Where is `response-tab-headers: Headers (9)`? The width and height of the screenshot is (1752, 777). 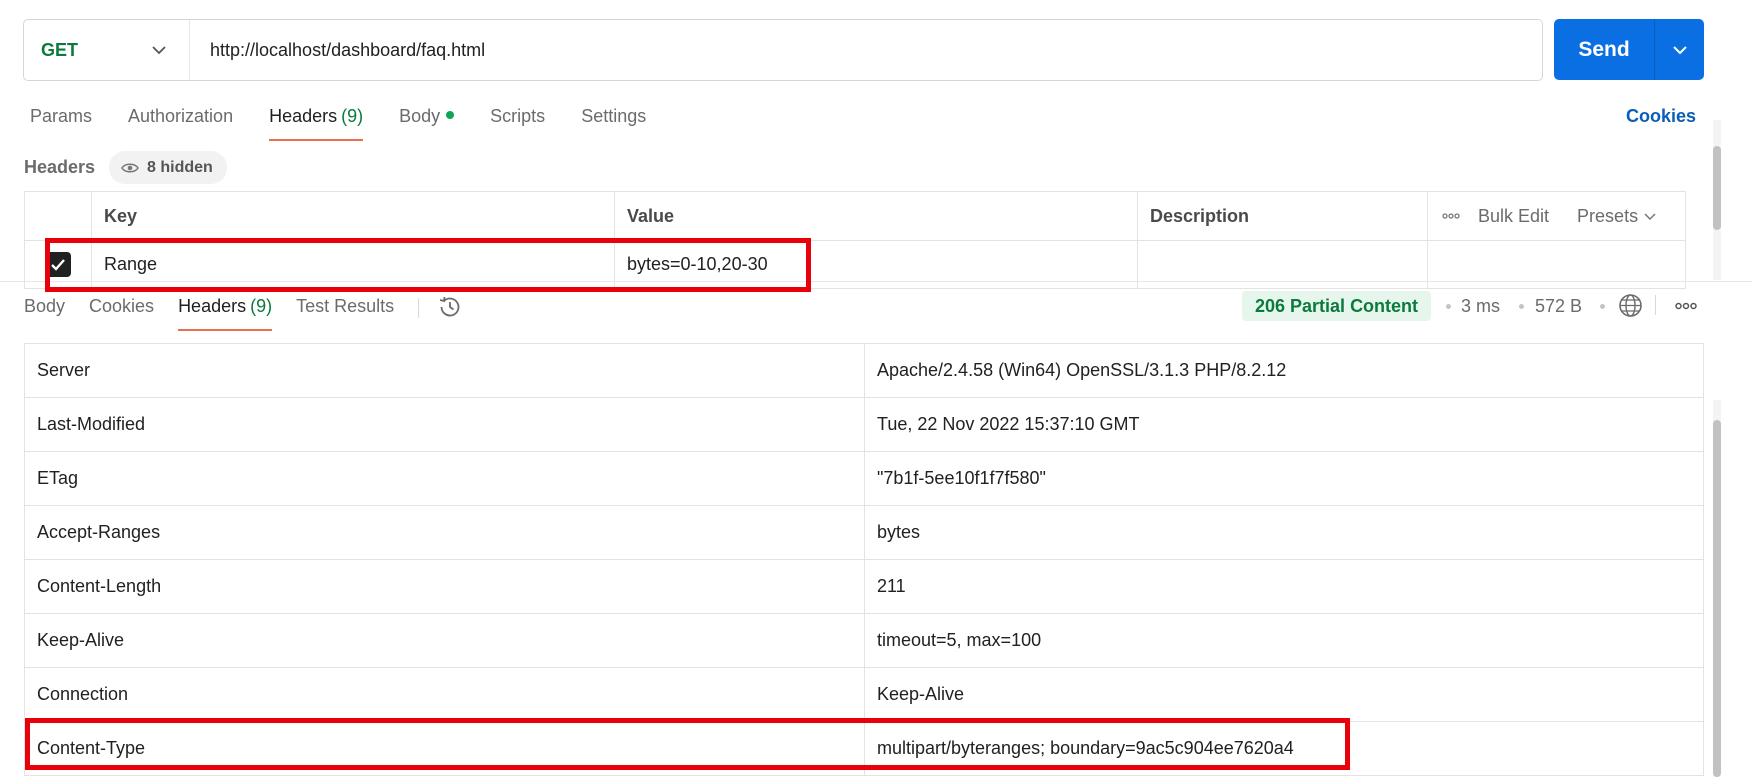 response-tab-headers: Headers (9) is located at coordinates (225, 313).